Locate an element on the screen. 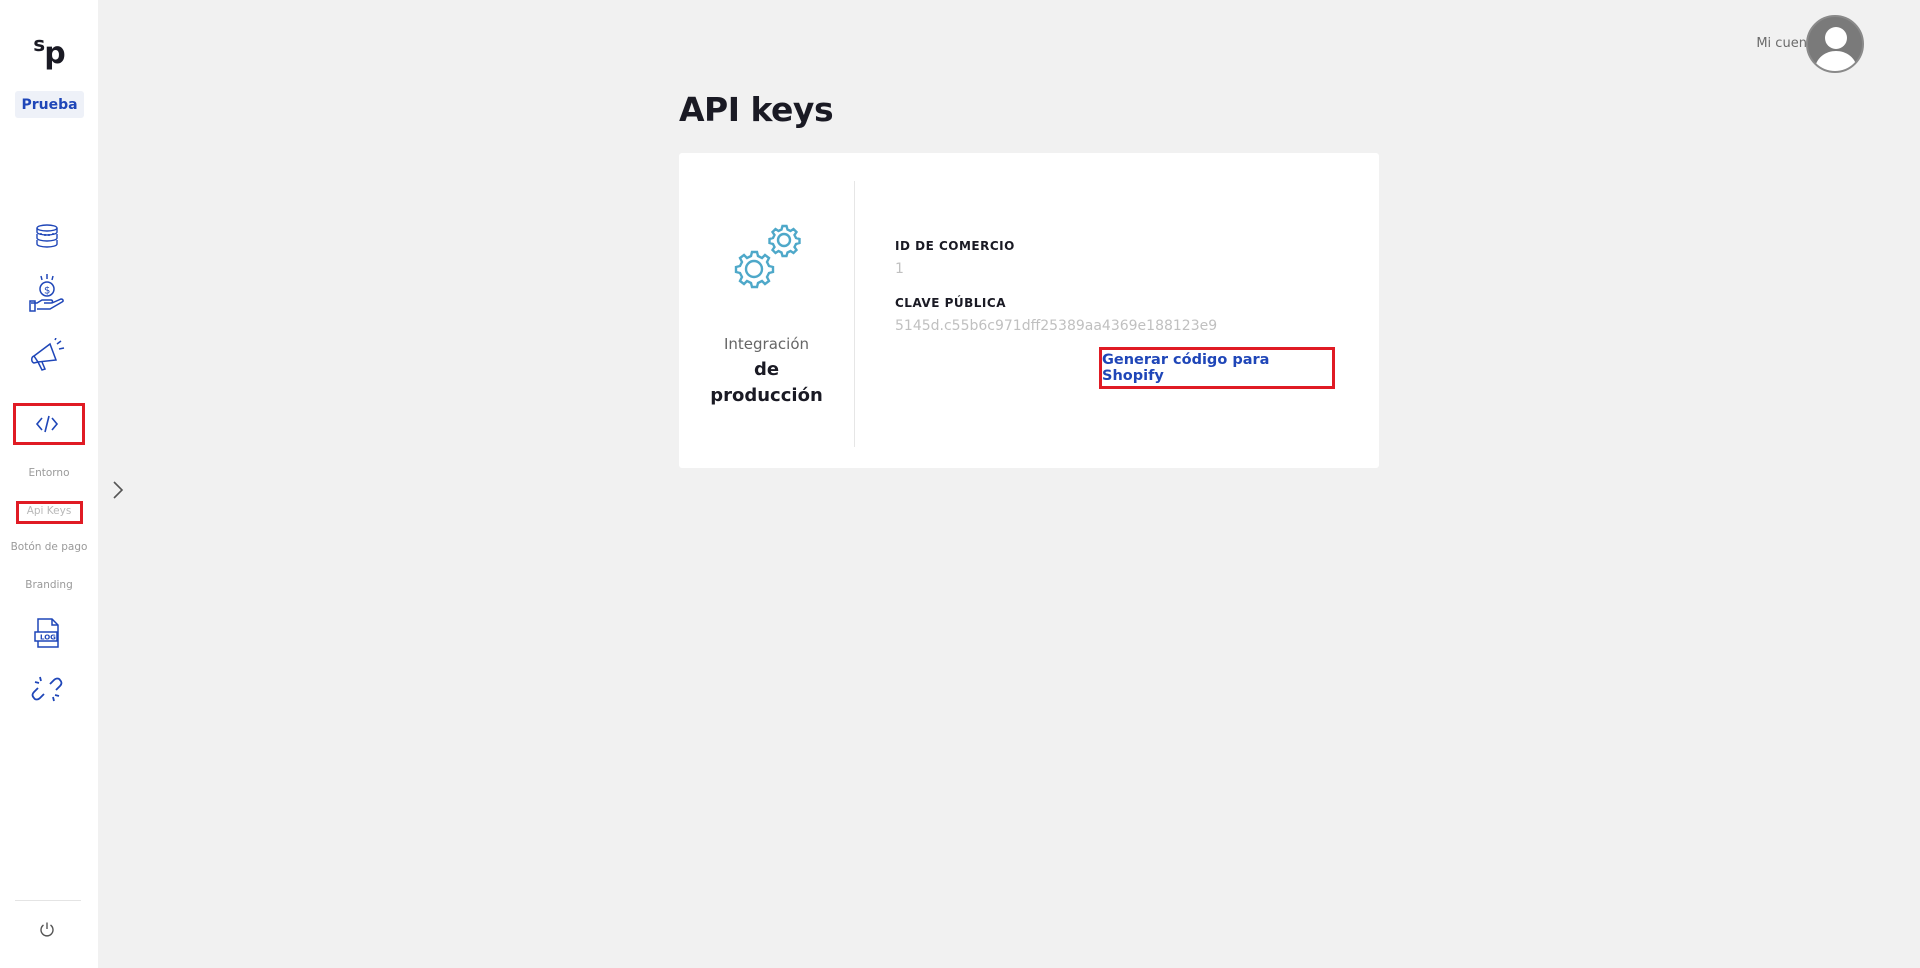  coins-stack-icon is located at coordinates (47, 236).